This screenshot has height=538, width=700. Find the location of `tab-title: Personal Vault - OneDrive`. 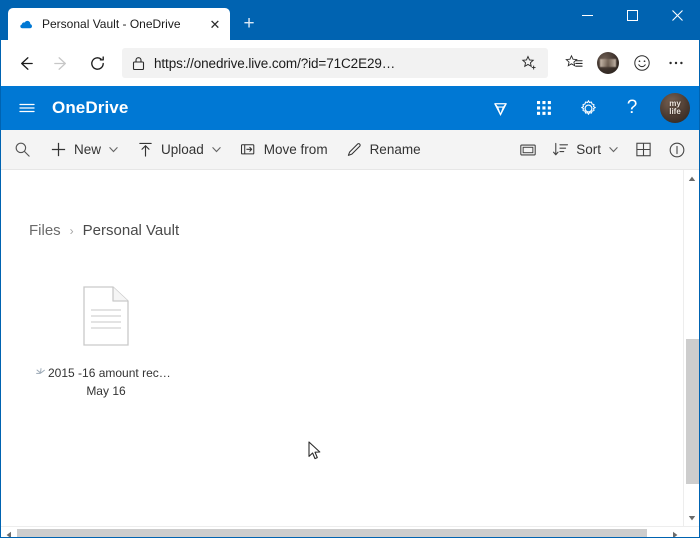

tab-title: Personal Vault - OneDrive is located at coordinates (111, 24).